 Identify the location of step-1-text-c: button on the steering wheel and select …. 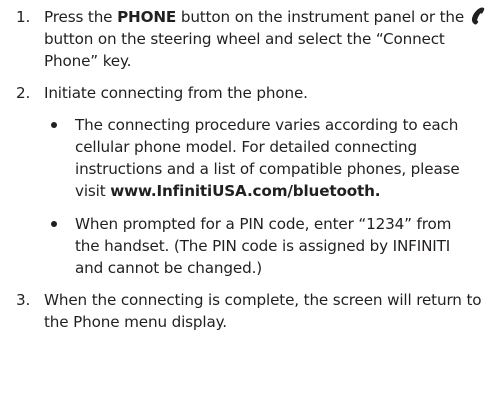
(244, 50).